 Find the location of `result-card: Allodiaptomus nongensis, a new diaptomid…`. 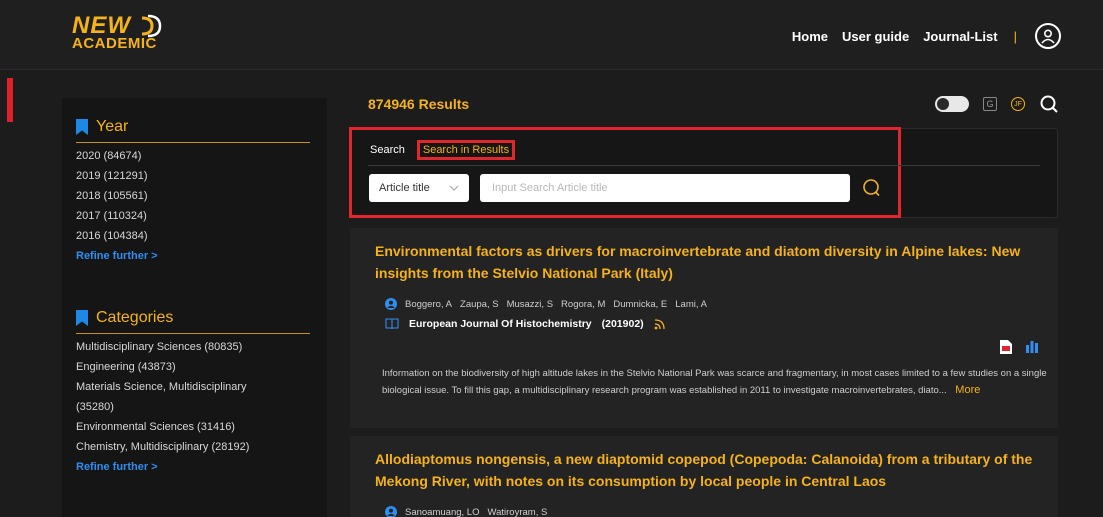

result-card: Allodiaptomus nongensis, a new diaptomid… is located at coordinates (704, 476).